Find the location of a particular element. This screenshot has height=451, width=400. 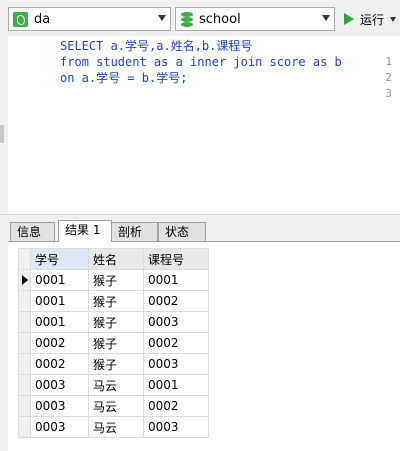

tab-info: 信息 is located at coordinates (32, 232).